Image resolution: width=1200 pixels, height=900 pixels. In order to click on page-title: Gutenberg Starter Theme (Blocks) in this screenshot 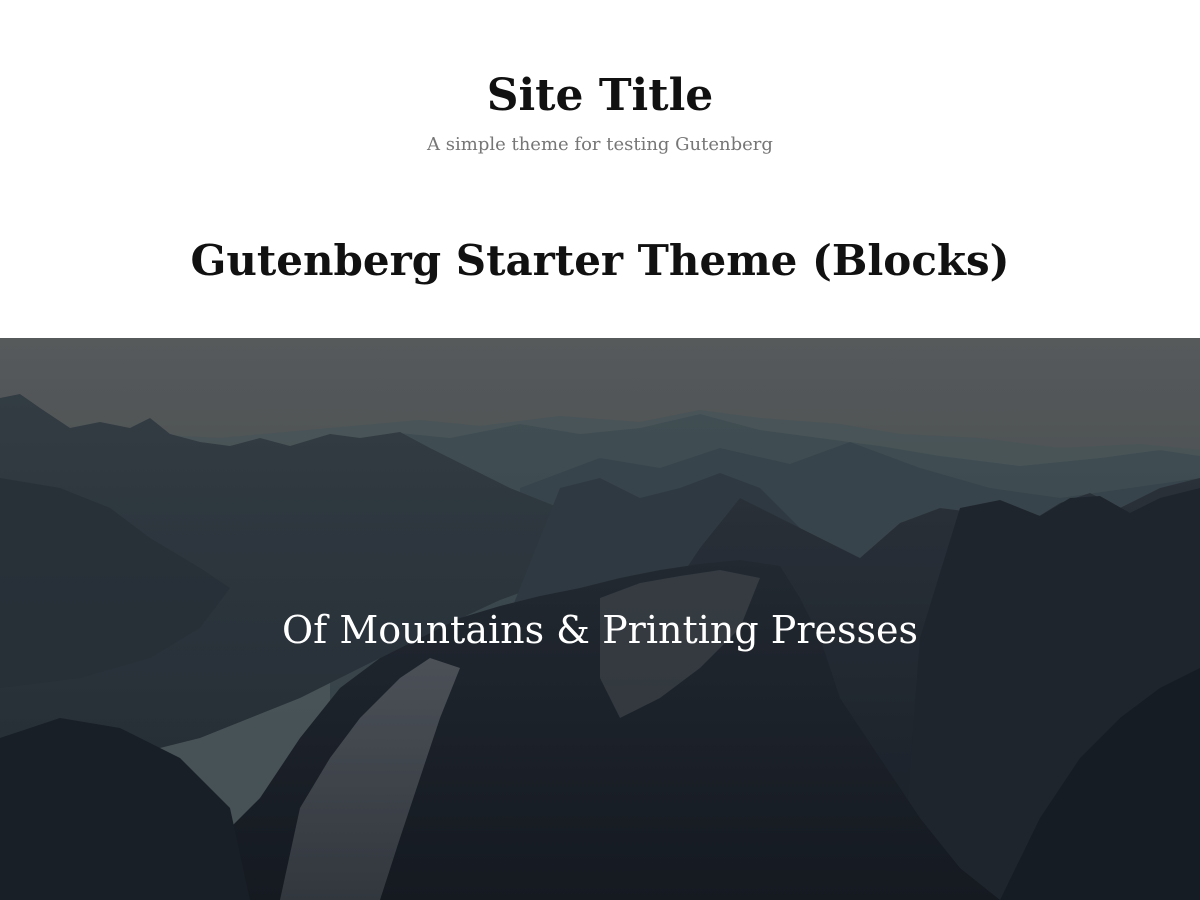, I will do `click(600, 260)`.